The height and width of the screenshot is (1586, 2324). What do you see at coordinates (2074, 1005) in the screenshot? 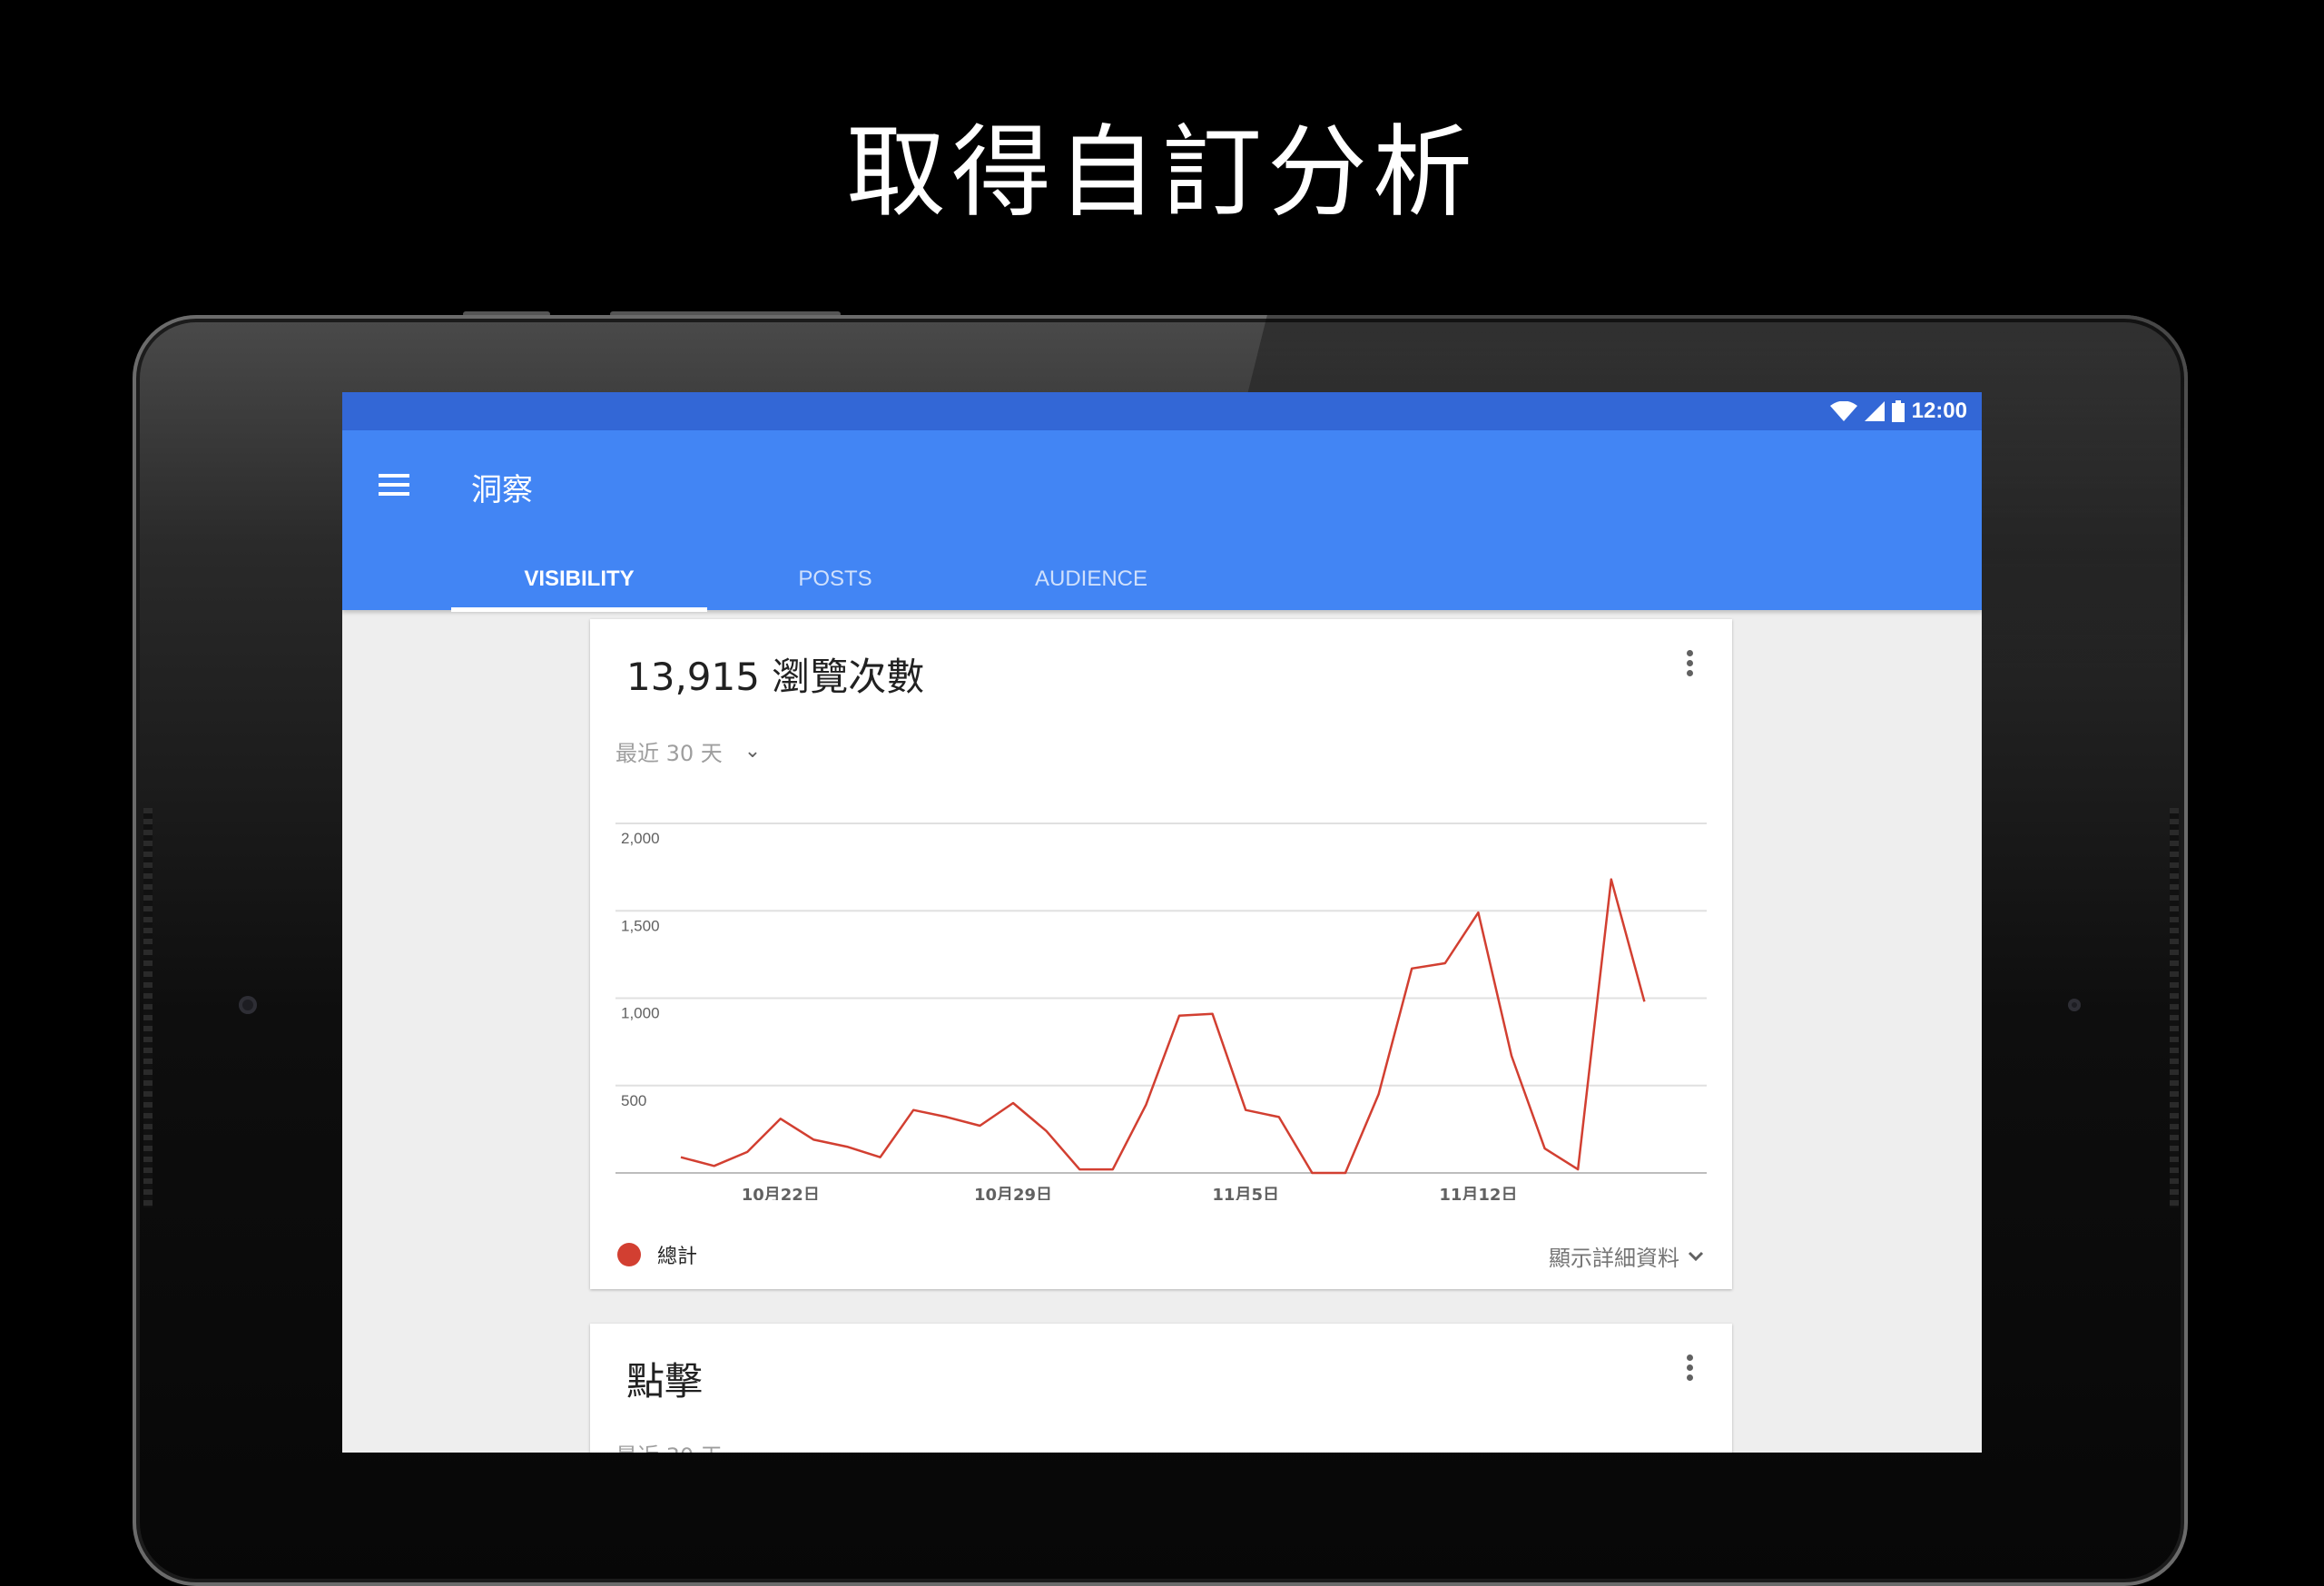
I see `sensor` at bounding box center [2074, 1005].